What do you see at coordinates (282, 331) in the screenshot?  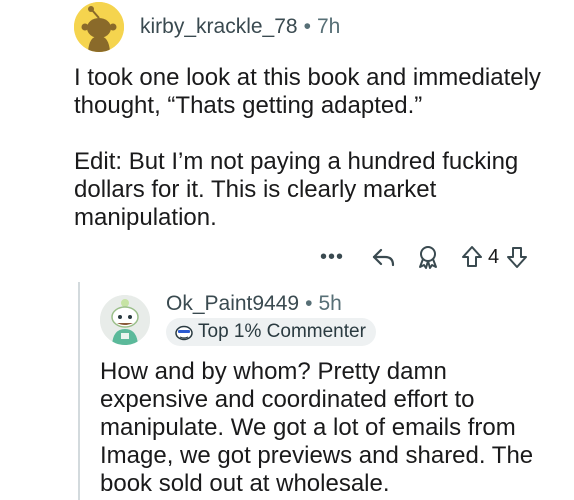 I see `badge-label: Top 1% Commenter` at bounding box center [282, 331].